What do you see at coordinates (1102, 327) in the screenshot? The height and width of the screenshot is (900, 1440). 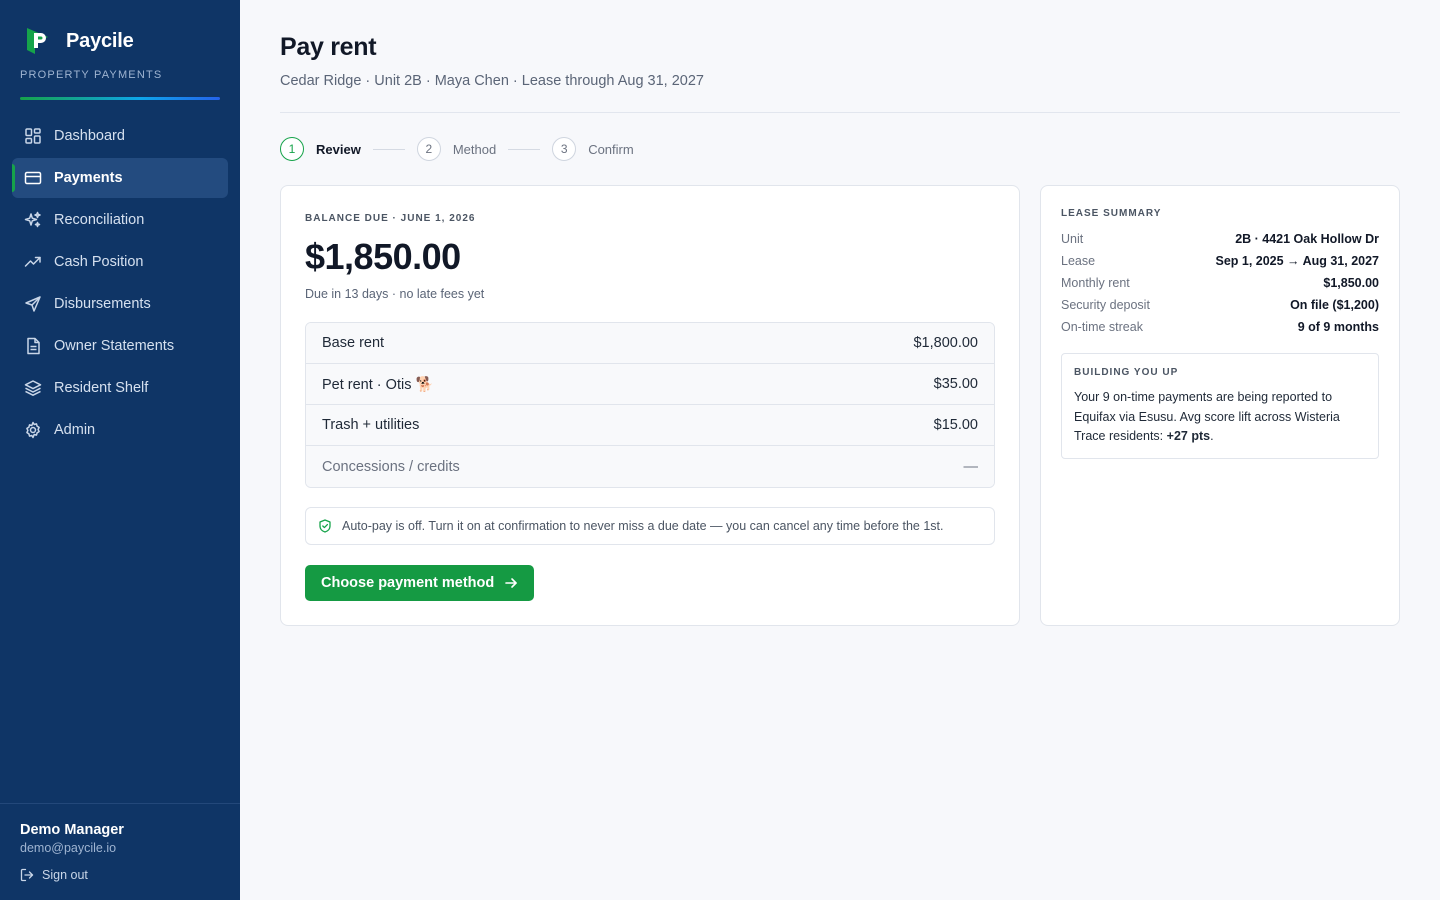 I see `summary-key: On-time streak` at bounding box center [1102, 327].